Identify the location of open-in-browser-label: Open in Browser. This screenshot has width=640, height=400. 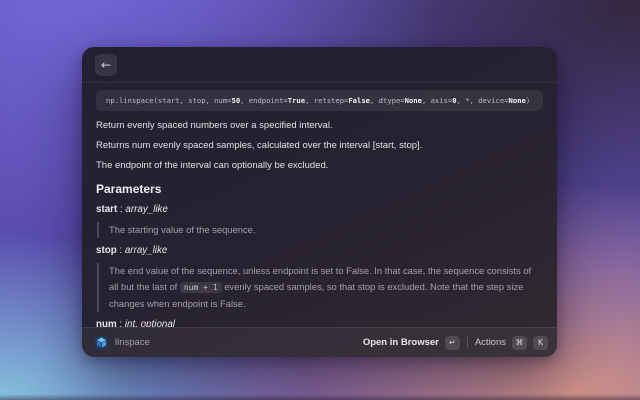
(400, 342).